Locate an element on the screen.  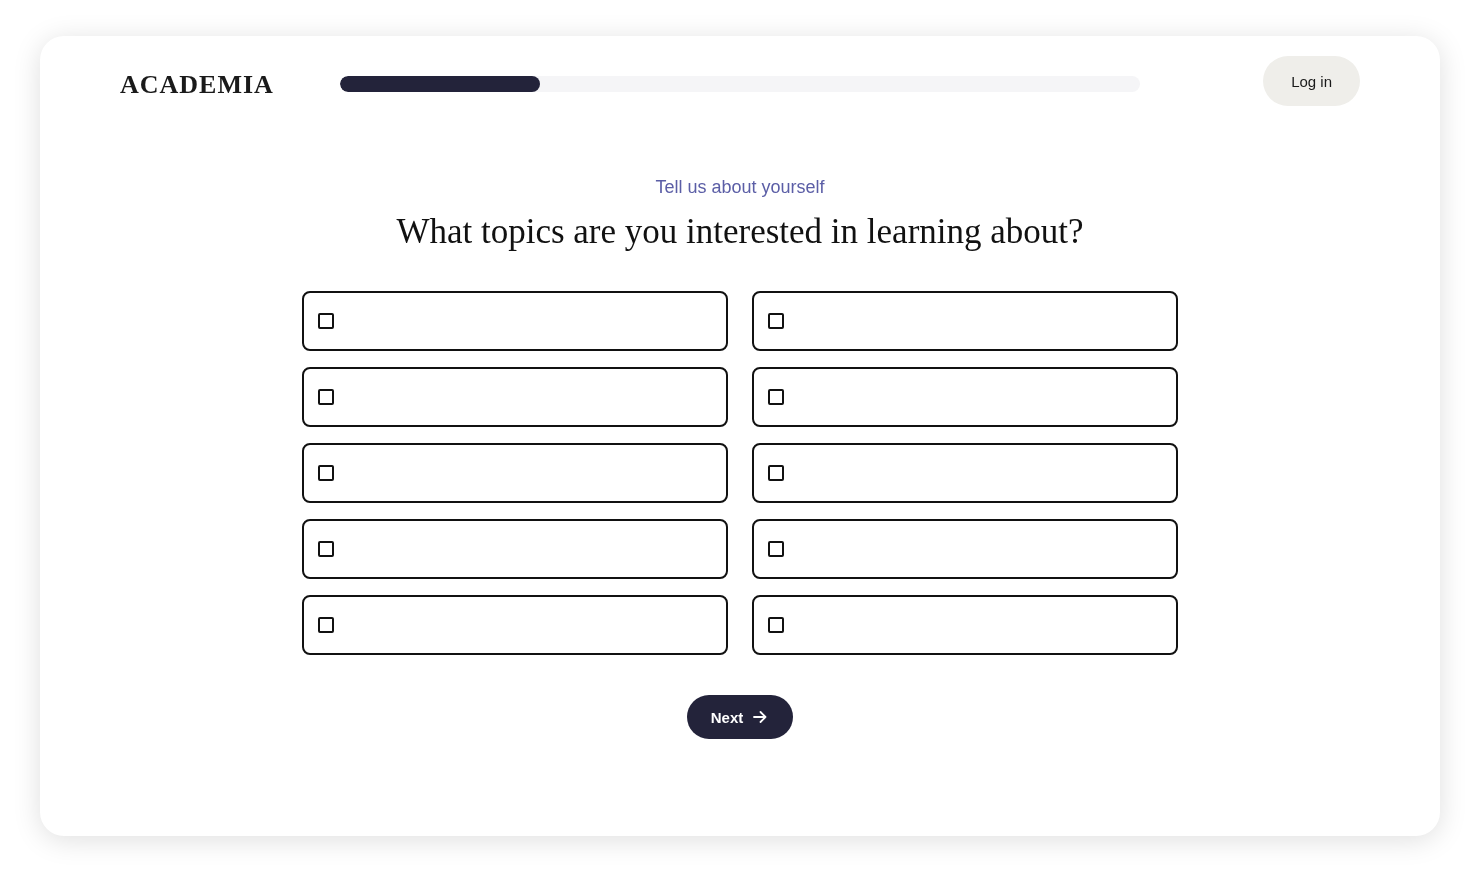
arrow-right-icon is located at coordinates (760, 717).